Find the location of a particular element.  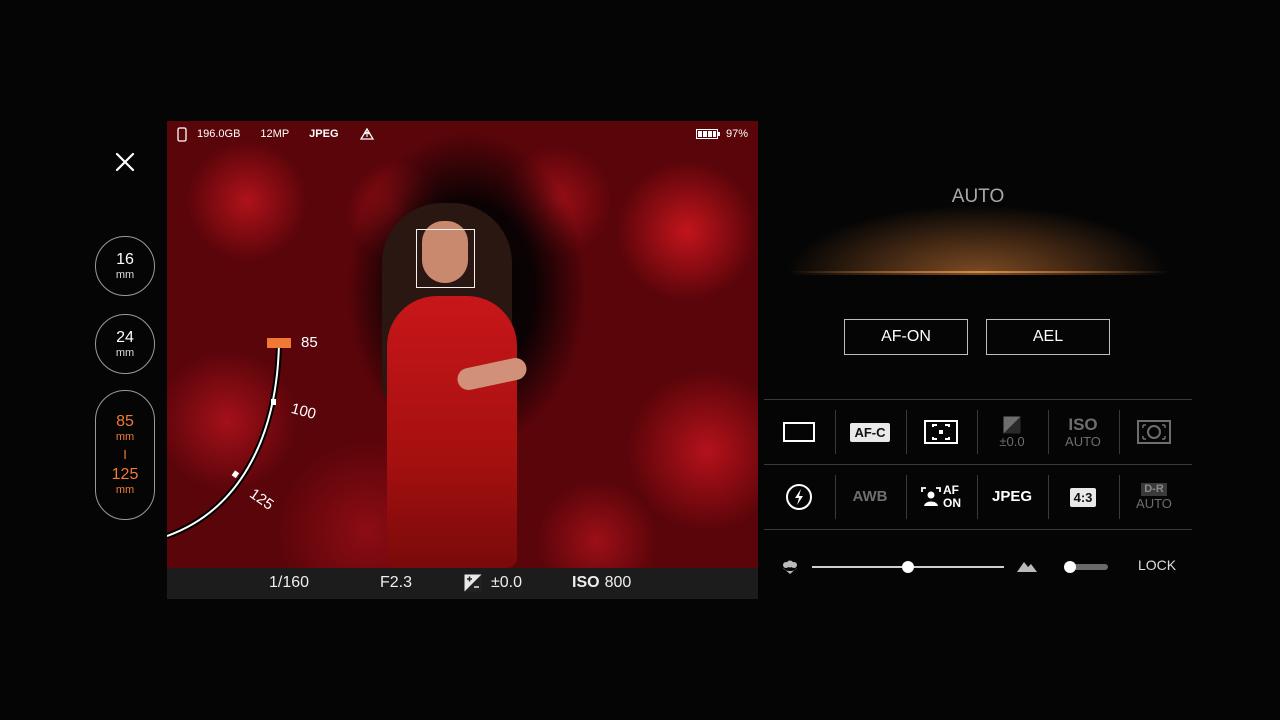

face-af-bottom-text: ON is located at coordinates (952, 503).